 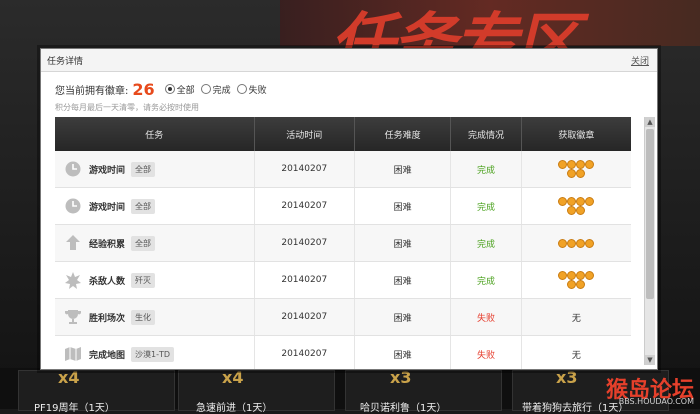 What do you see at coordinates (650, 122) in the screenshot?
I see `scroll-up-arrow-icon: ▲` at bounding box center [650, 122].